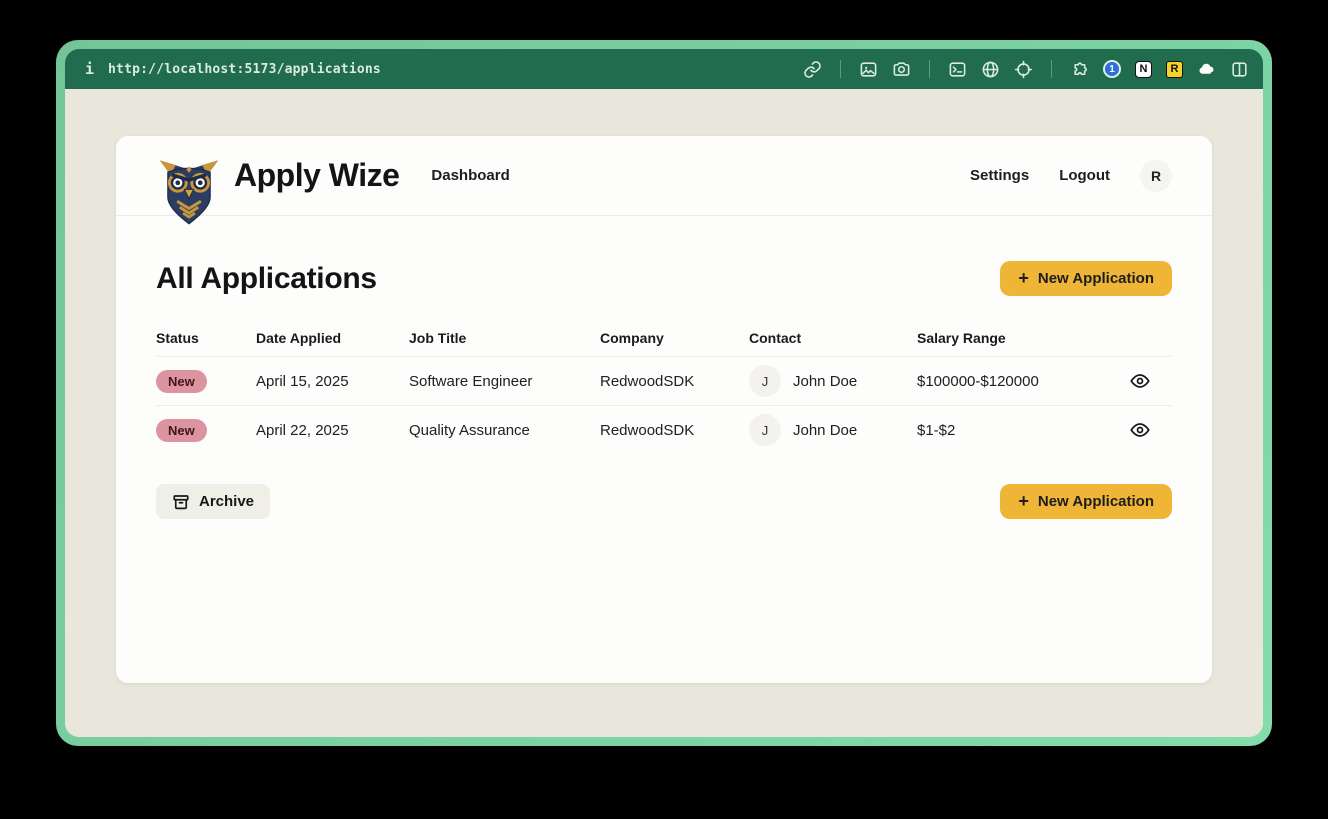 This screenshot has height=819, width=1328. What do you see at coordinates (868, 69) in the screenshot?
I see `screenshot-icon` at bounding box center [868, 69].